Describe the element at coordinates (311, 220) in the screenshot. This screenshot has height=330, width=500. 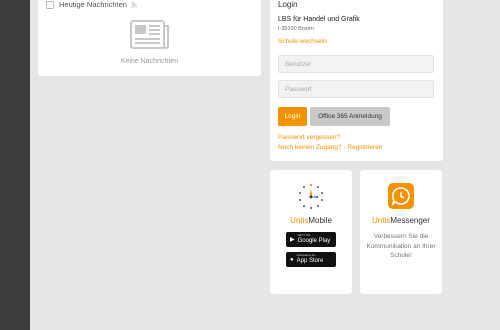
I see `untis-mobile-title: UntisMobile` at that location.